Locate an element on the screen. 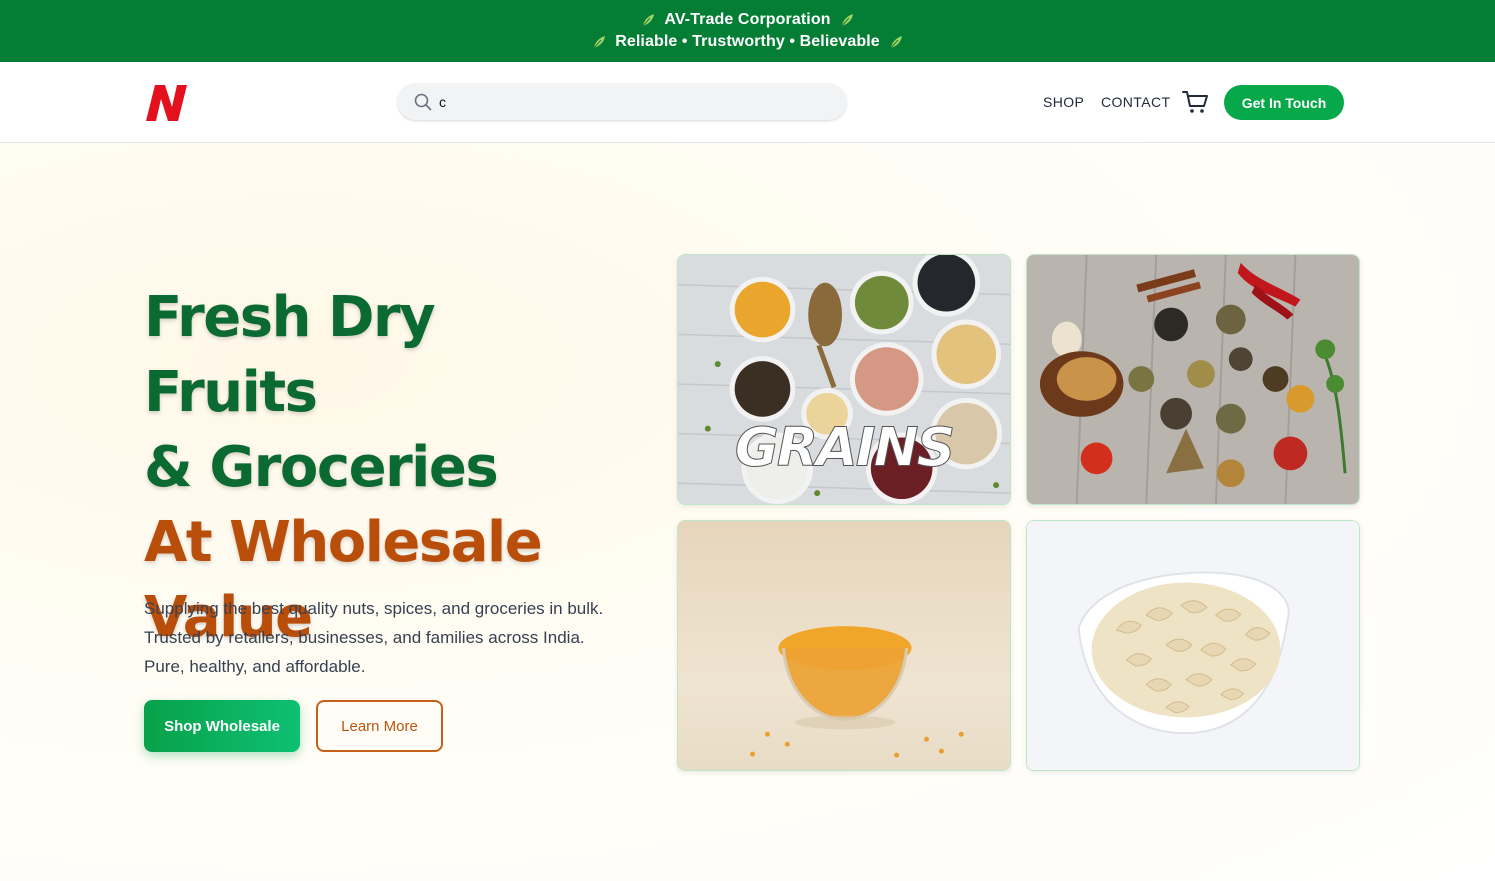 This screenshot has width=1495, height=881. search-input is located at coordinates (634, 102).